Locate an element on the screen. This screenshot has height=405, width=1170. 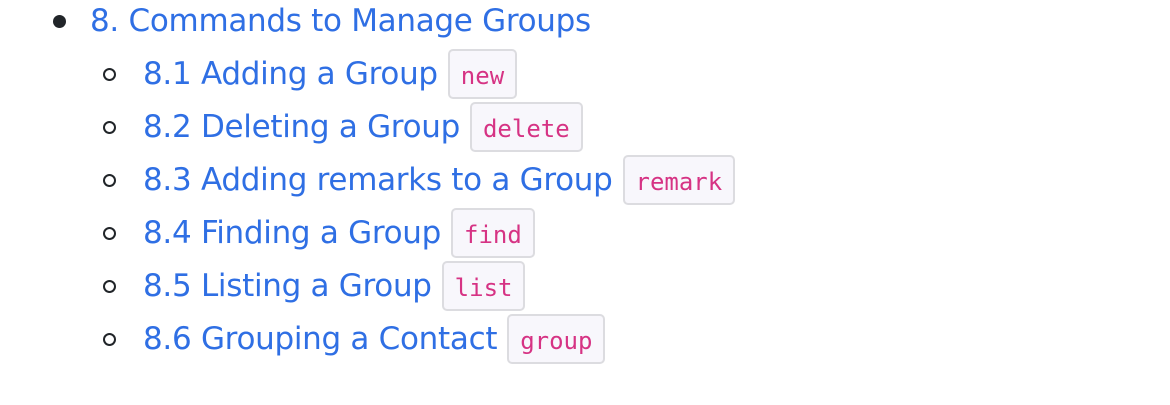
bullet-filled-icon is located at coordinates (59, 21).